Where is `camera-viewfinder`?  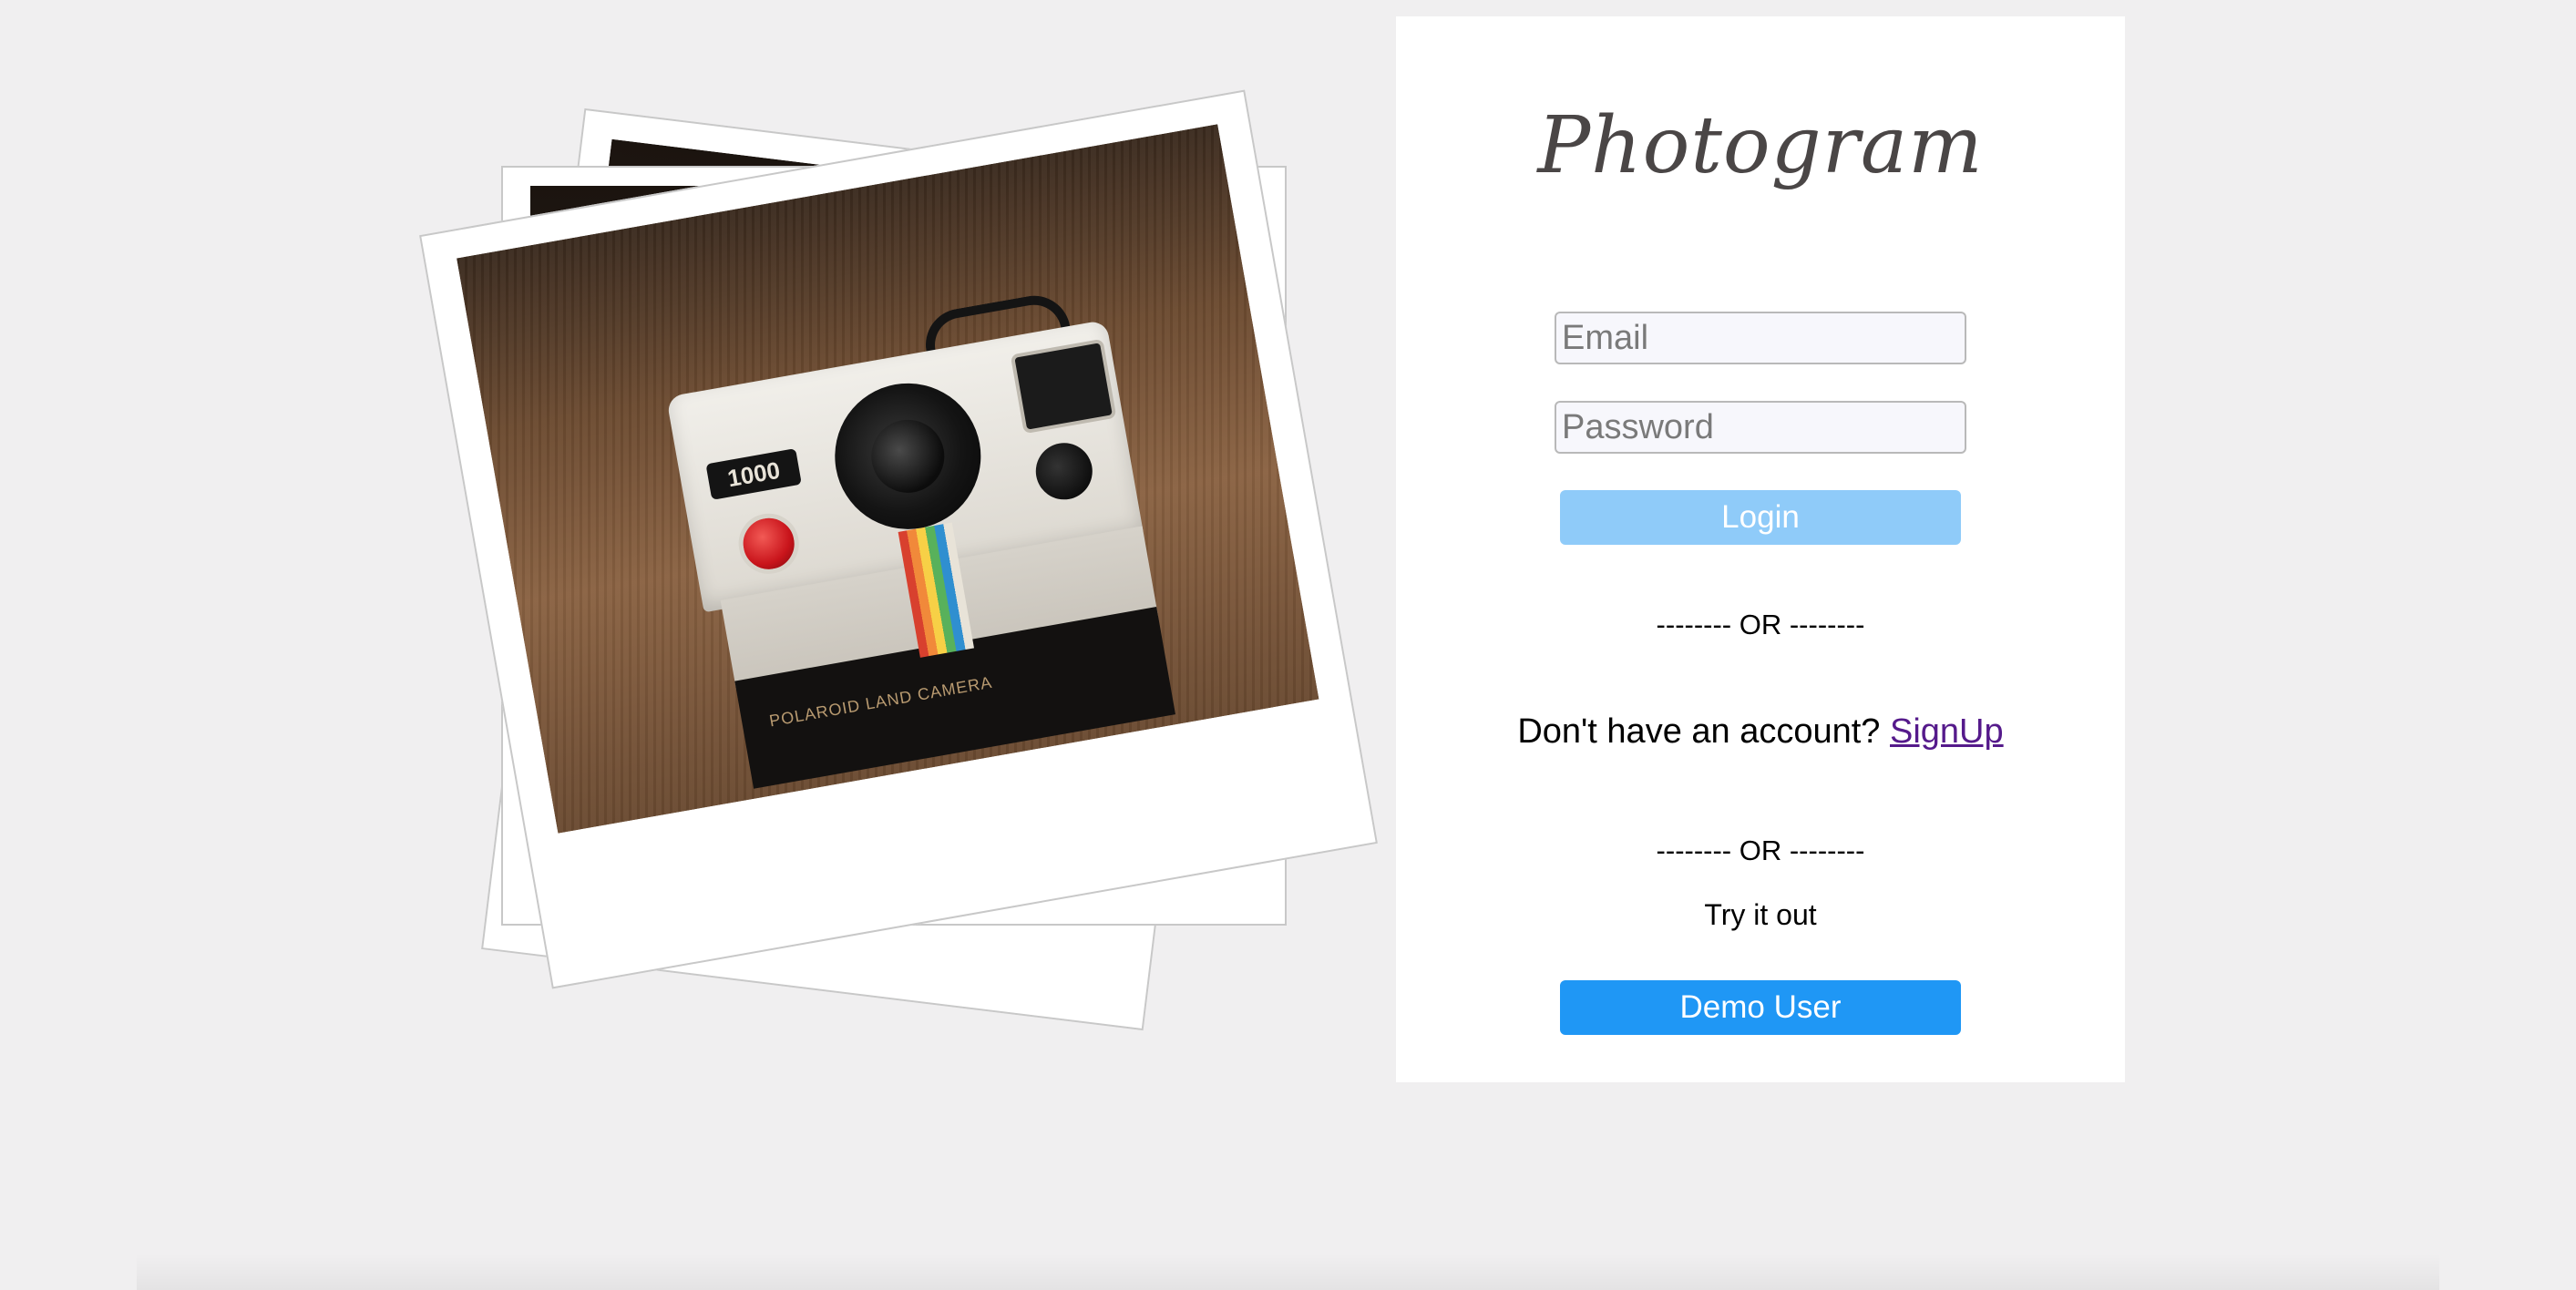 camera-viewfinder is located at coordinates (1064, 386).